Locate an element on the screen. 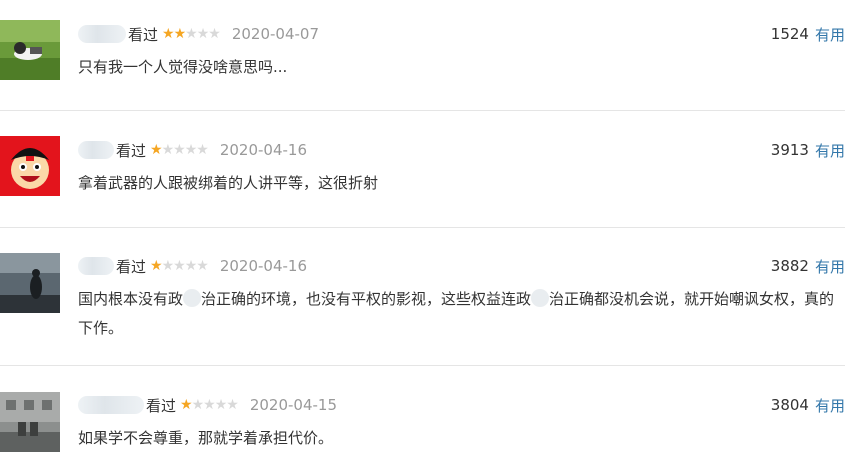  vote-count: 3804 is located at coordinates (789, 405).